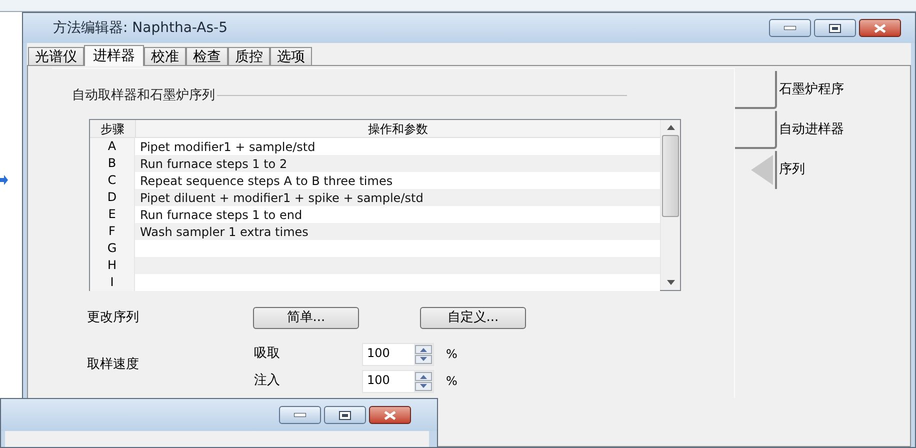 The height and width of the screenshot is (448, 916). What do you see at coordinates (207, 56) in the screenshot?
I see `tab: 检查` at bounding box center [207, 56].